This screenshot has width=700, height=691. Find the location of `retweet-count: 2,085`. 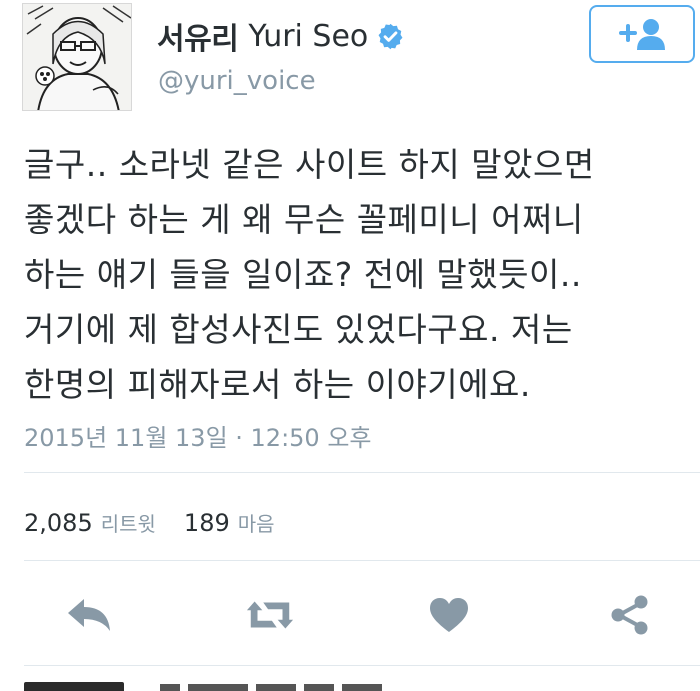

retweet-count: 2,085 is located at coordinates (58, 523).